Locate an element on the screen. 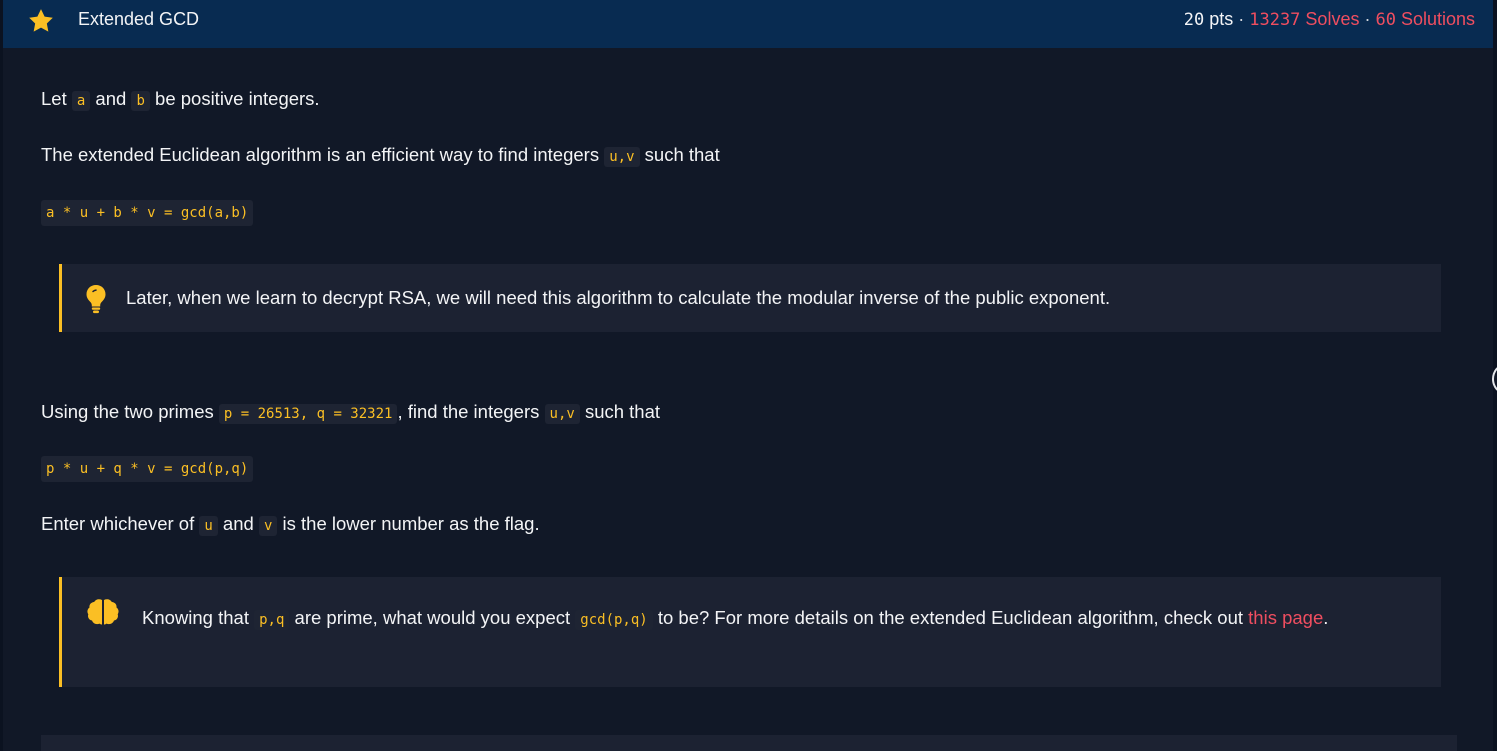  this-page-link: page is located at coordinates (1302, 617).